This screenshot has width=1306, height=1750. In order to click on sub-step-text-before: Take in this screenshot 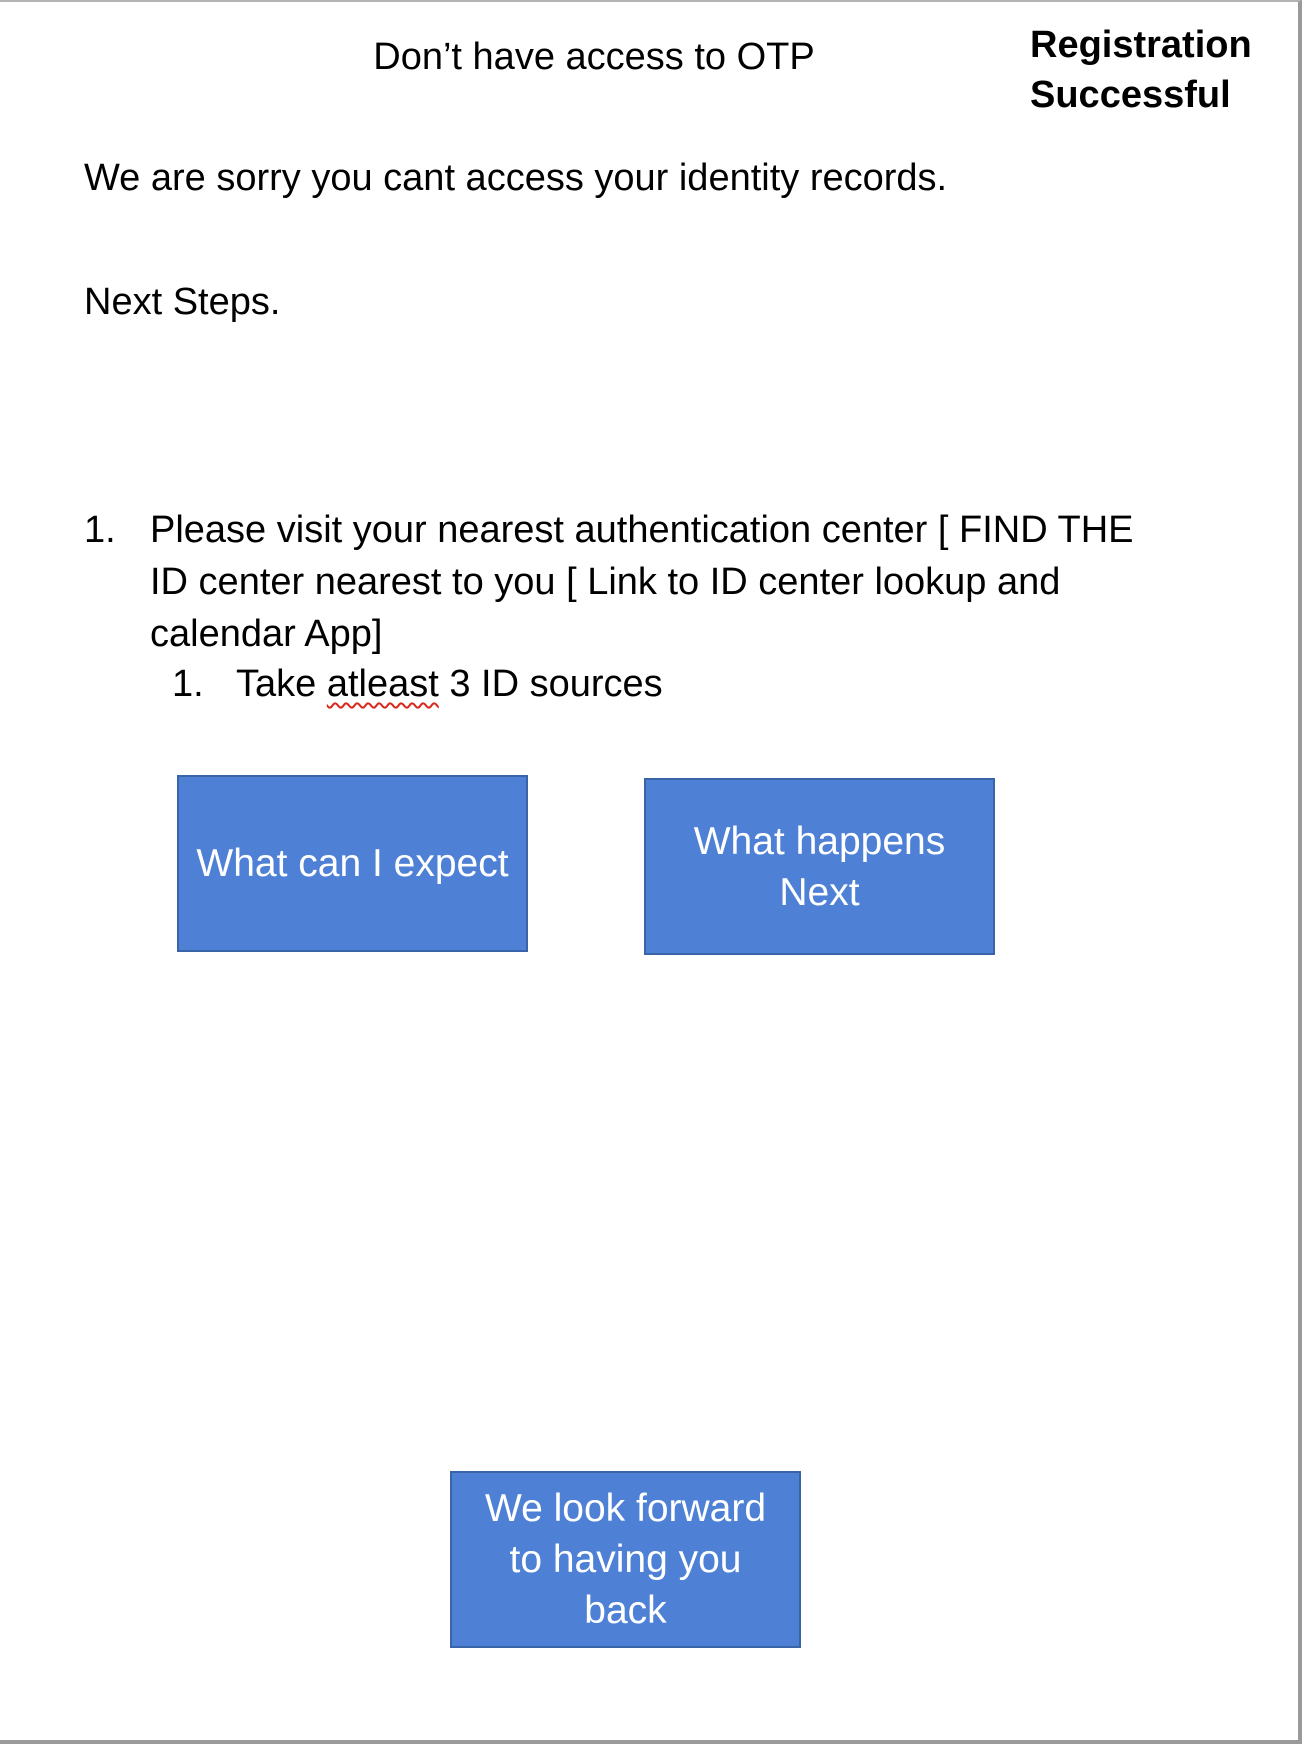, I will do `click(281, 684)`.